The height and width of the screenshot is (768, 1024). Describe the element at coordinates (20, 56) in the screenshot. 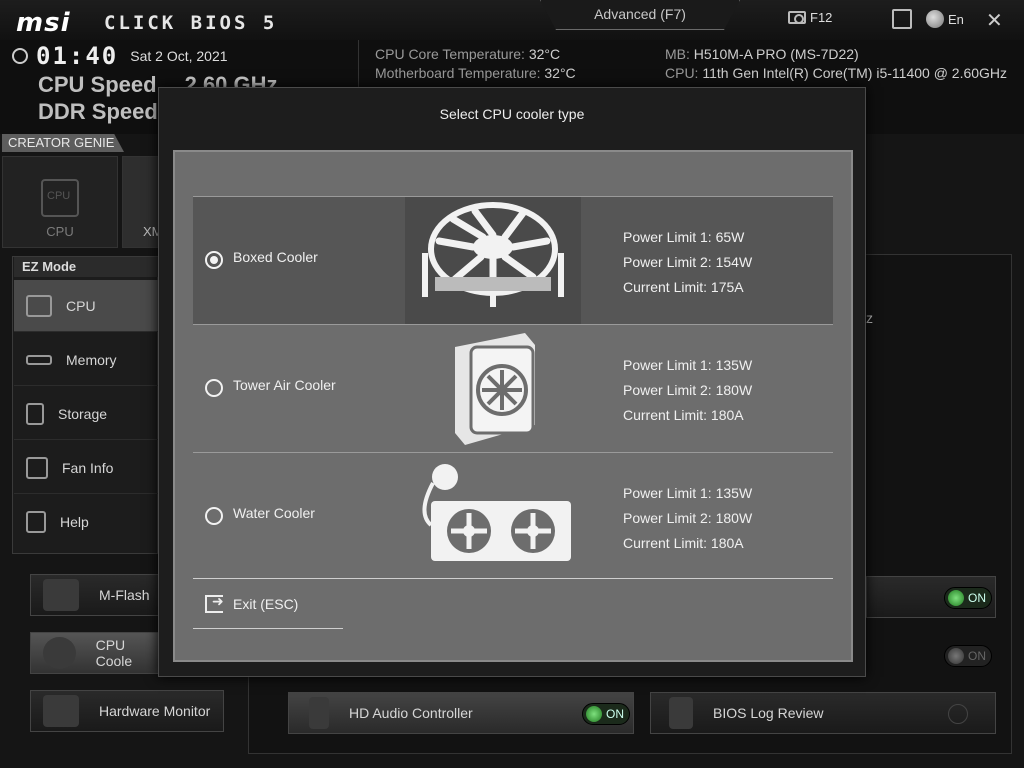

I see `clock-icon` at that location.